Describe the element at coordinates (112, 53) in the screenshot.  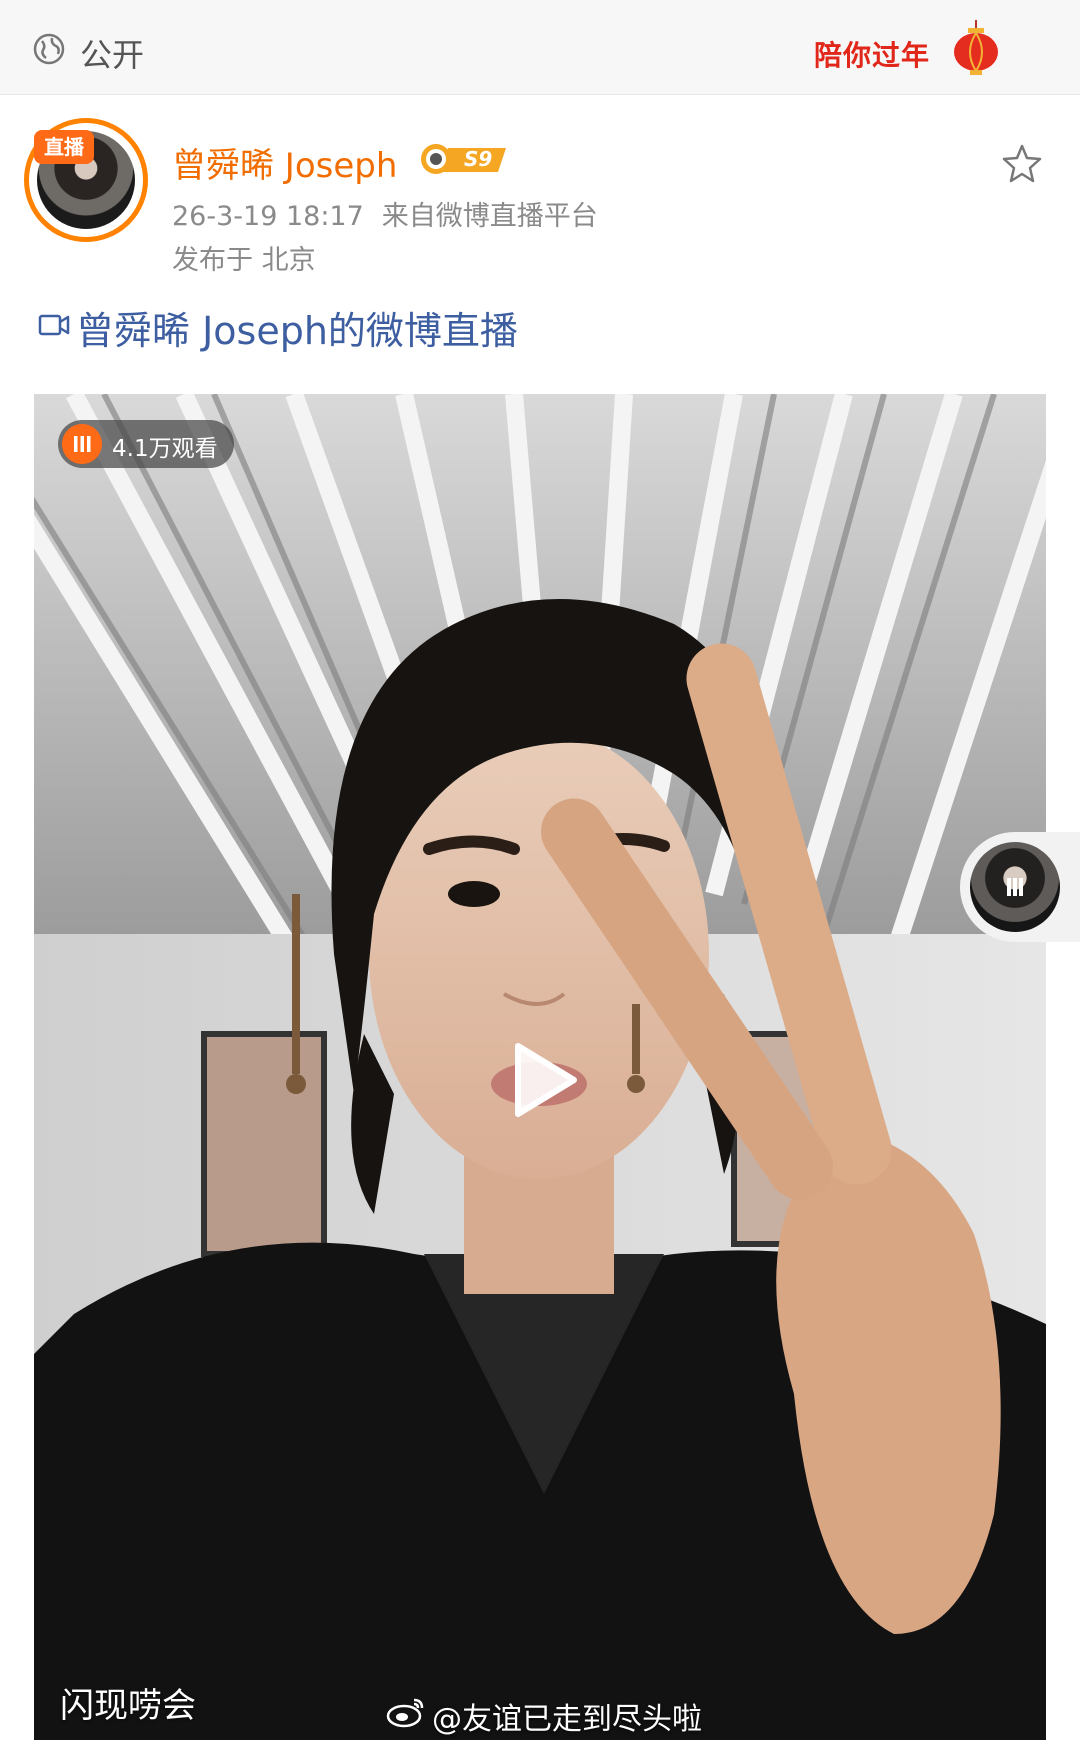
I see `privacy-label: 公开` at that location.